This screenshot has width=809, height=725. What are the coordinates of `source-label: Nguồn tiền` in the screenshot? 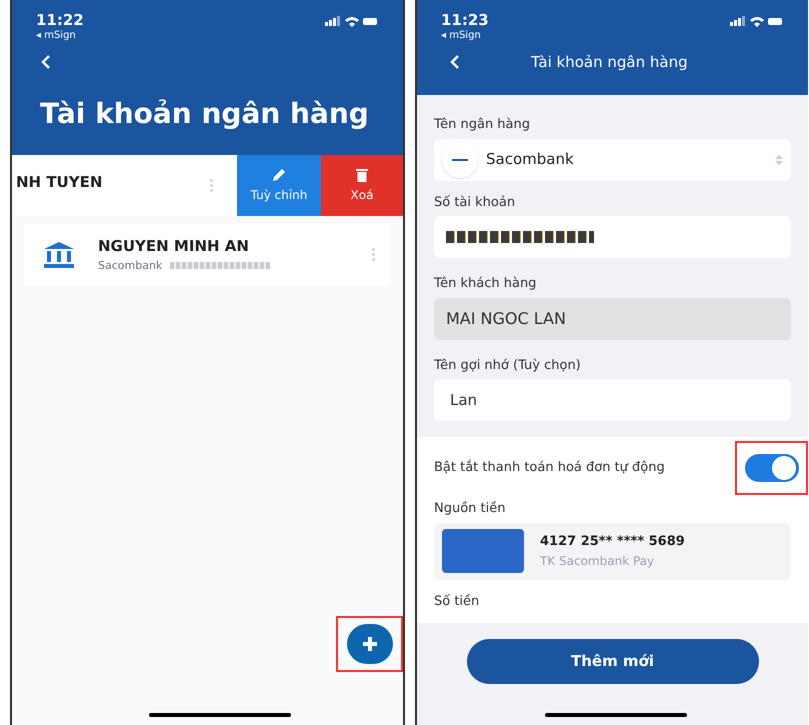 It's located at (470, 509).